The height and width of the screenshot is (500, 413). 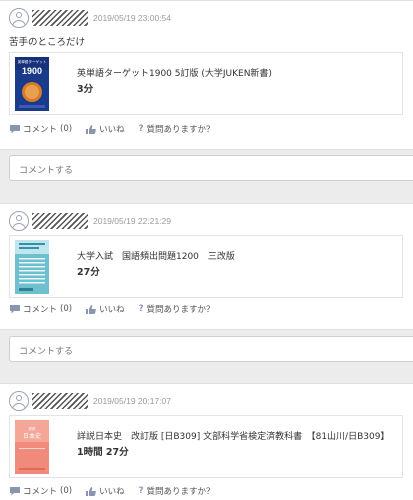 What do you see at coordinates (132, 401) in the screenshot?
I see `post-timestamp: 2019/05/19 20:17:07` at bounding box center [132, 401].